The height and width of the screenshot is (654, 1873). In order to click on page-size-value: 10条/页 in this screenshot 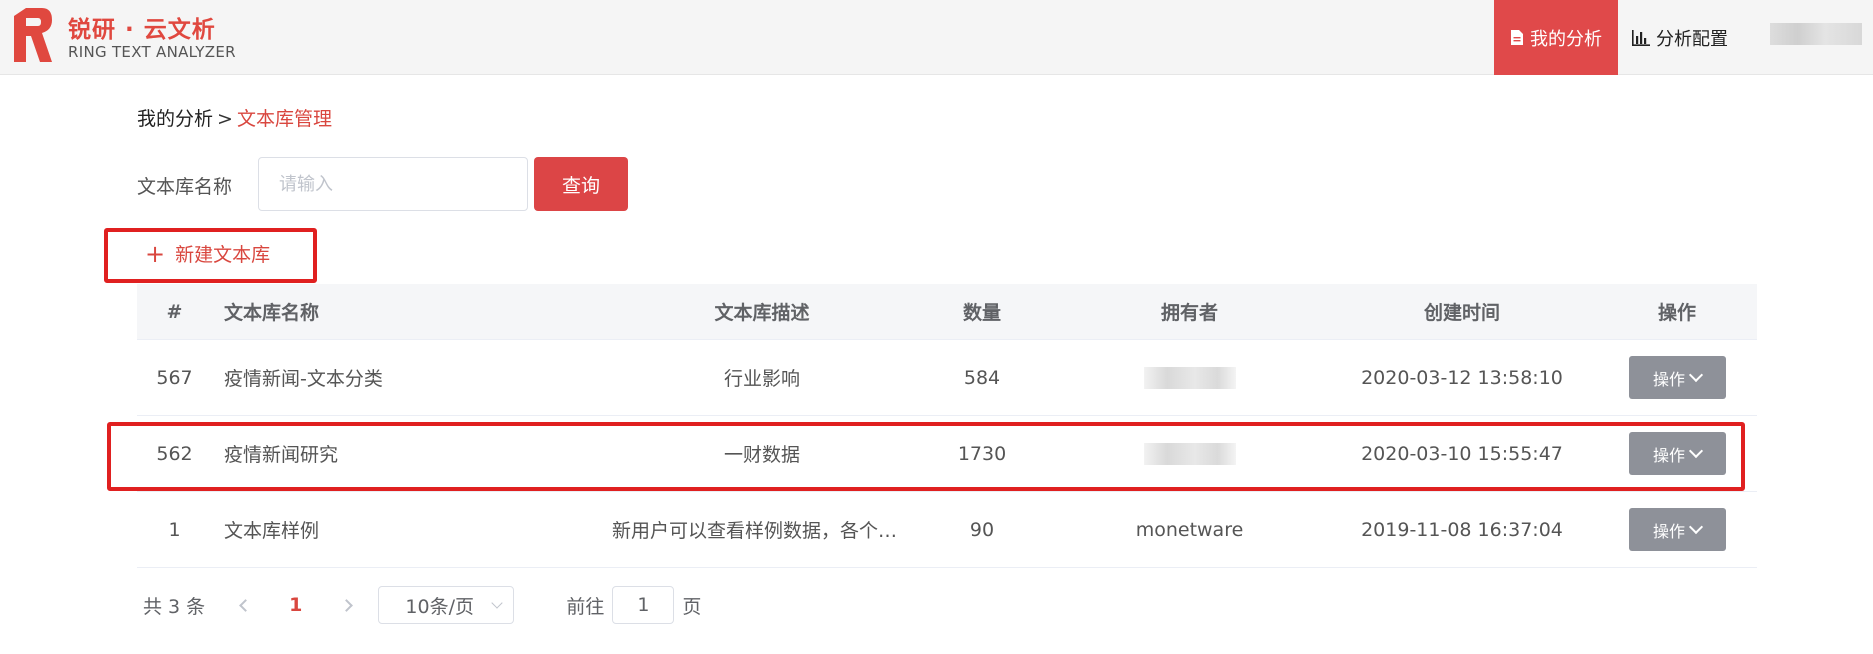, I will do `click(439, 606)`.